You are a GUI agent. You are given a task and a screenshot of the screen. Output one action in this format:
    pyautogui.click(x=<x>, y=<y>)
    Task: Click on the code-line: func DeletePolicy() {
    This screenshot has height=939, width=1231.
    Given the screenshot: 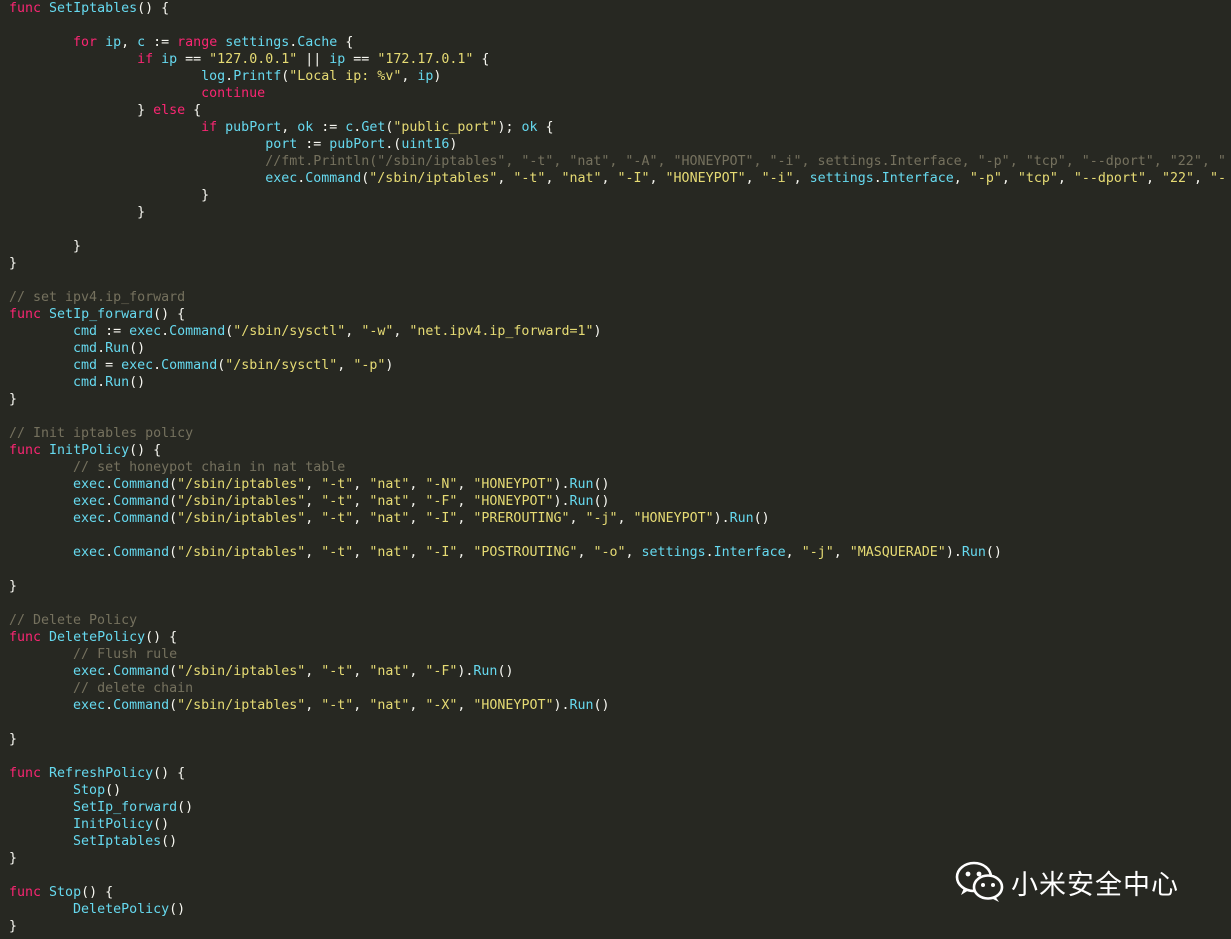 What is the action you would take?
    pyautogui.click(x=617, y=637)
    